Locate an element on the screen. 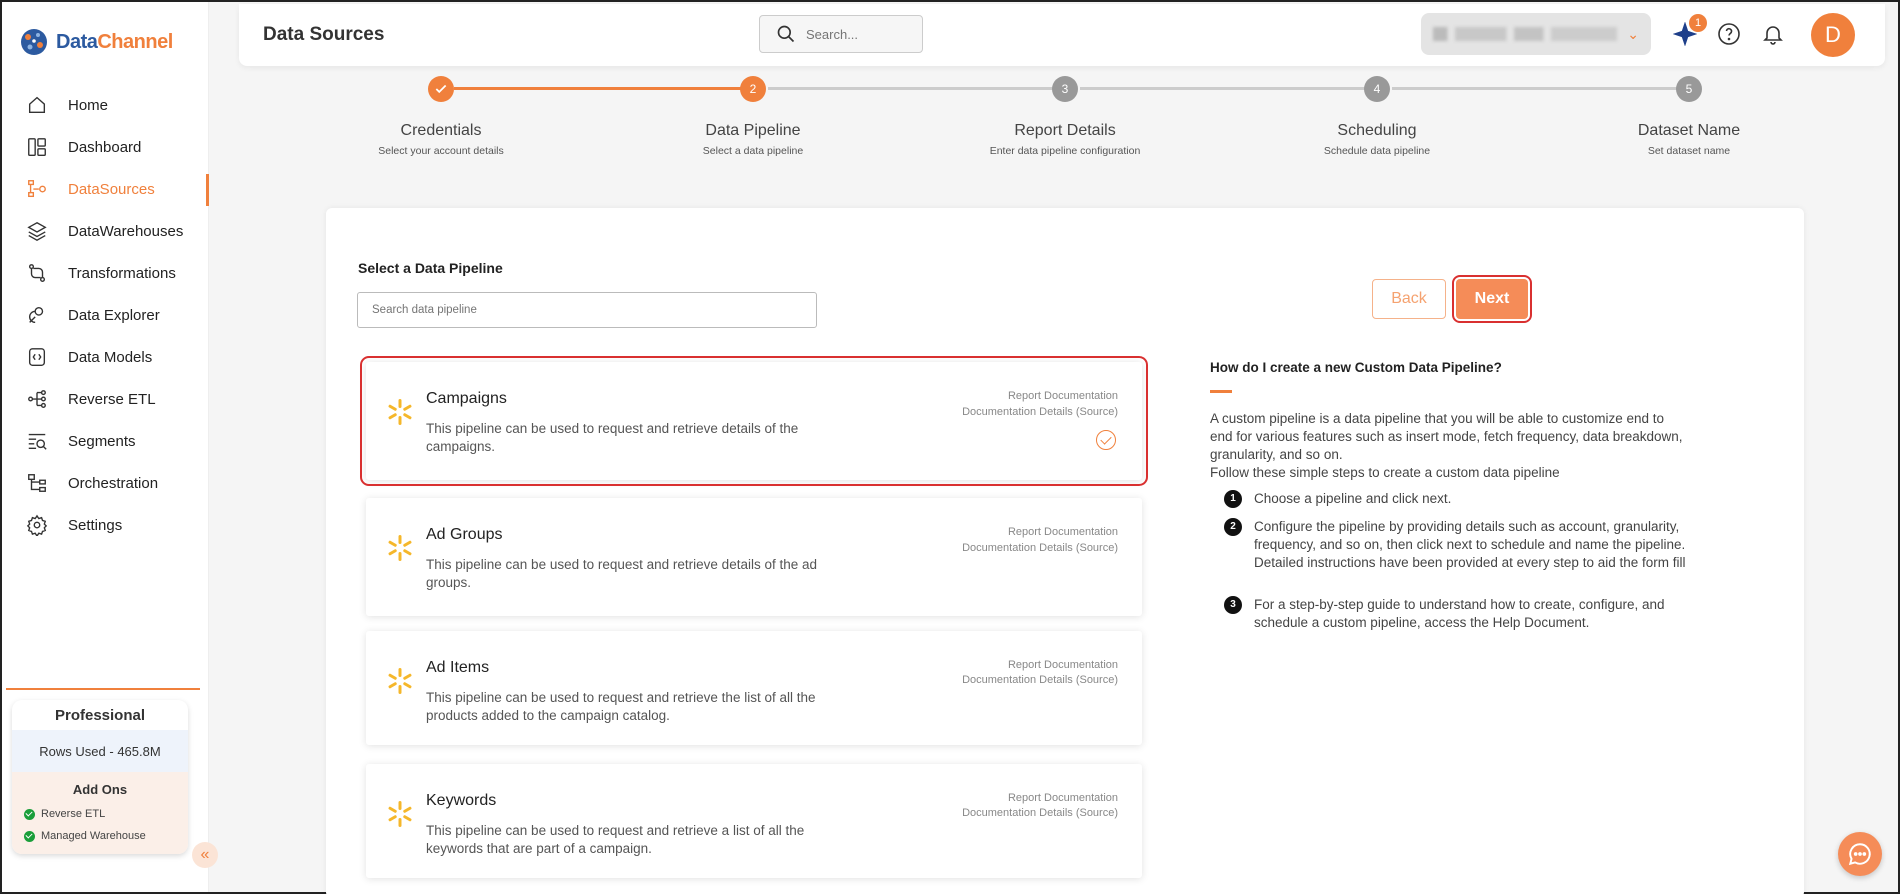  plan-name: Professional is located at coordinates (100, 715).